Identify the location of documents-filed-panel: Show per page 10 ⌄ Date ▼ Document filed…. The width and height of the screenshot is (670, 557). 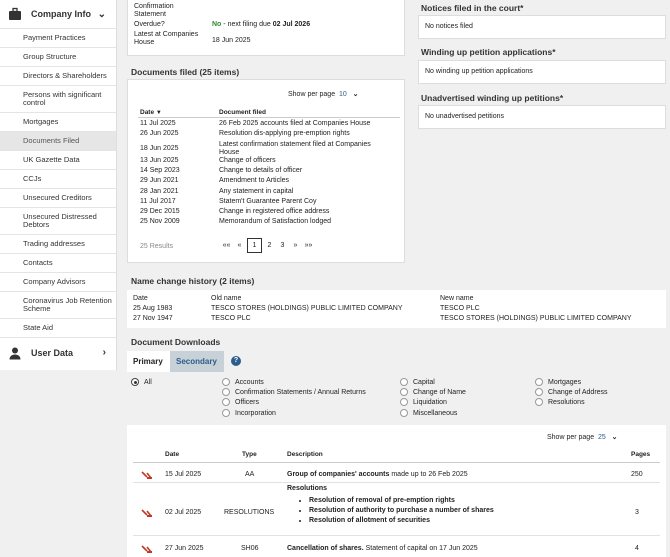
(266, 171).